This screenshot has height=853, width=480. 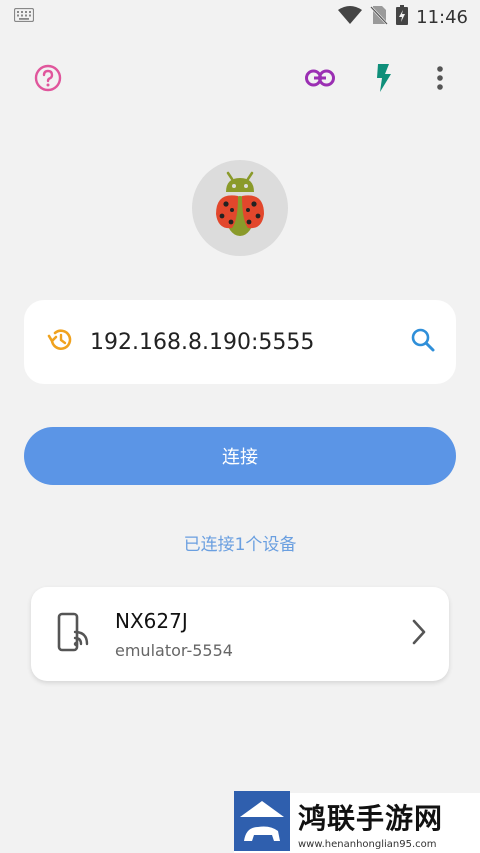 I want to click on history-icon, so click(x=60, y=342).